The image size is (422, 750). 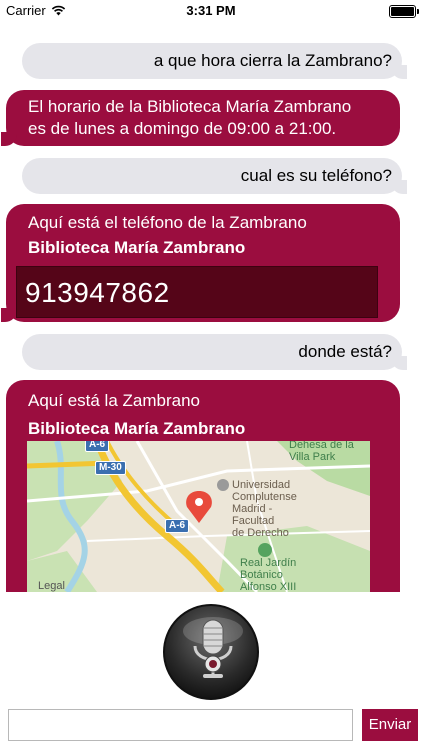 What do you see at coordinates (272, 60) in the screenshot?
I see `user-message-text: a que hora cierra la Zambrano?` at bounding box center [272, 60].